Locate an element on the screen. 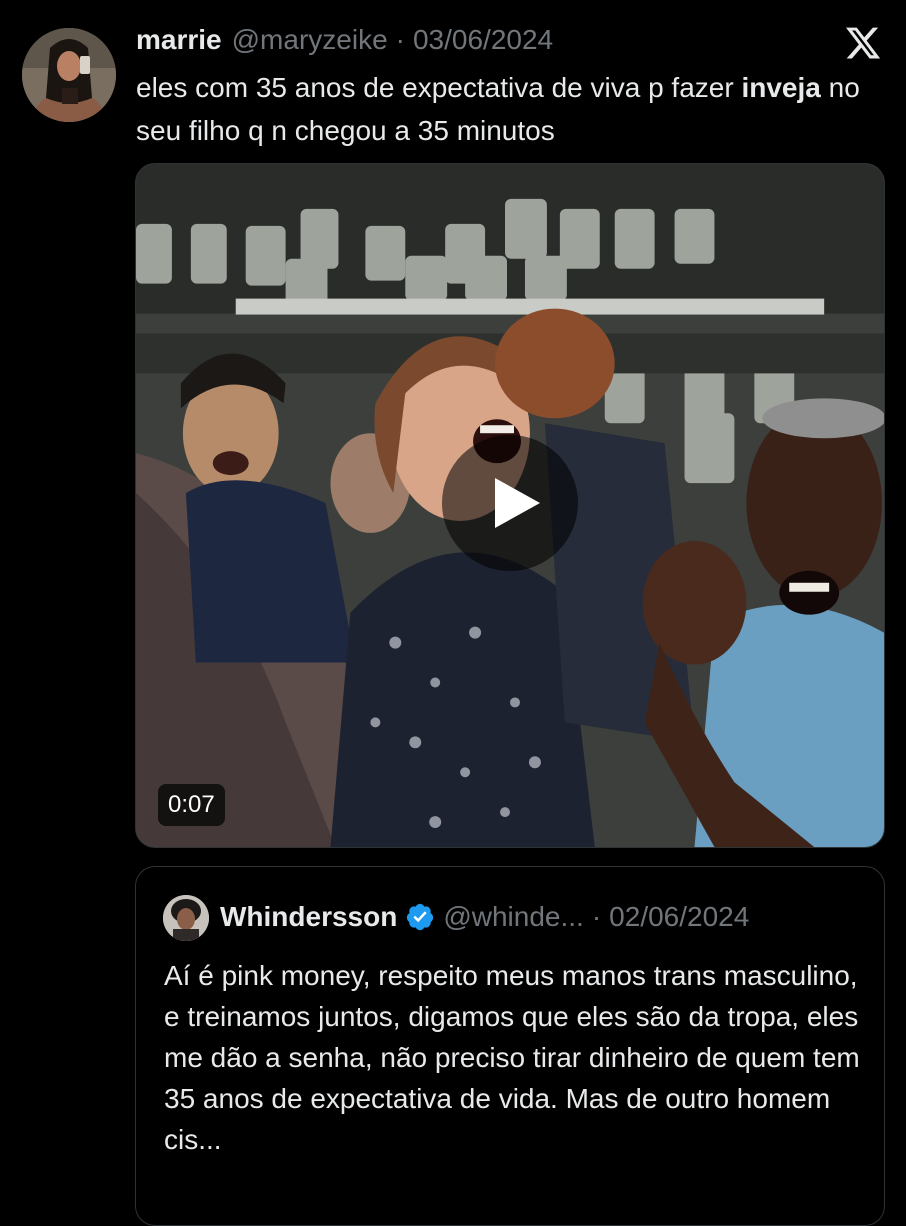  author-avatar is located at coordinates (69, 75).